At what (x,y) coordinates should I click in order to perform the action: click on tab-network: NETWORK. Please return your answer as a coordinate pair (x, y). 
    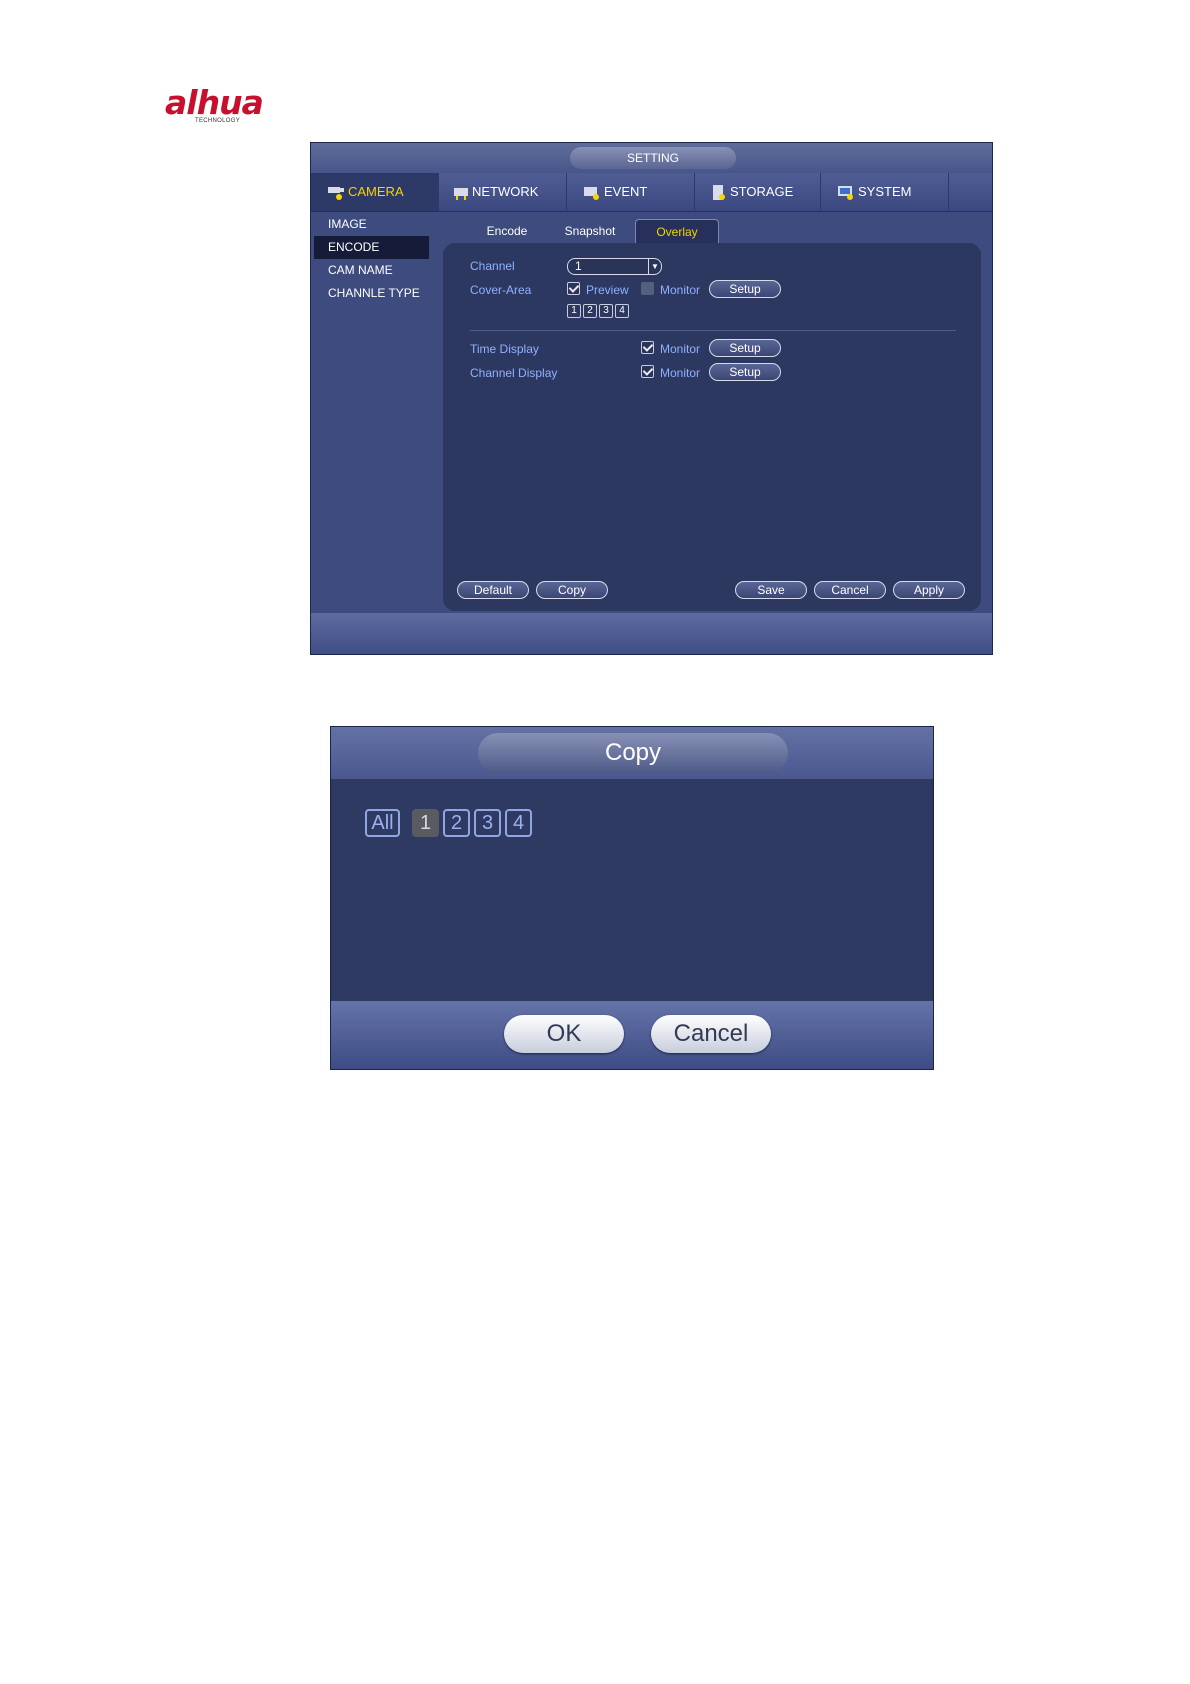
    Looking at the image, I should click on (503, 192).